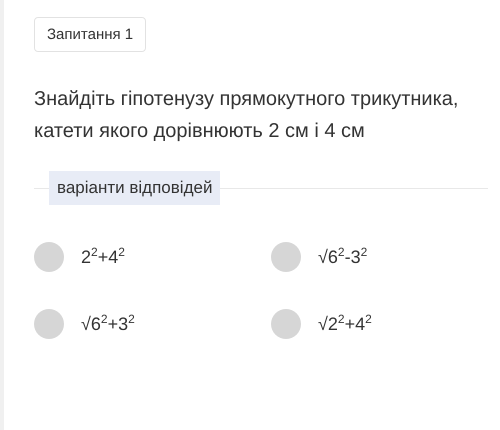  I want to click on option-text: √6$^{2}$+3$^{2}$, so click(108, 324).